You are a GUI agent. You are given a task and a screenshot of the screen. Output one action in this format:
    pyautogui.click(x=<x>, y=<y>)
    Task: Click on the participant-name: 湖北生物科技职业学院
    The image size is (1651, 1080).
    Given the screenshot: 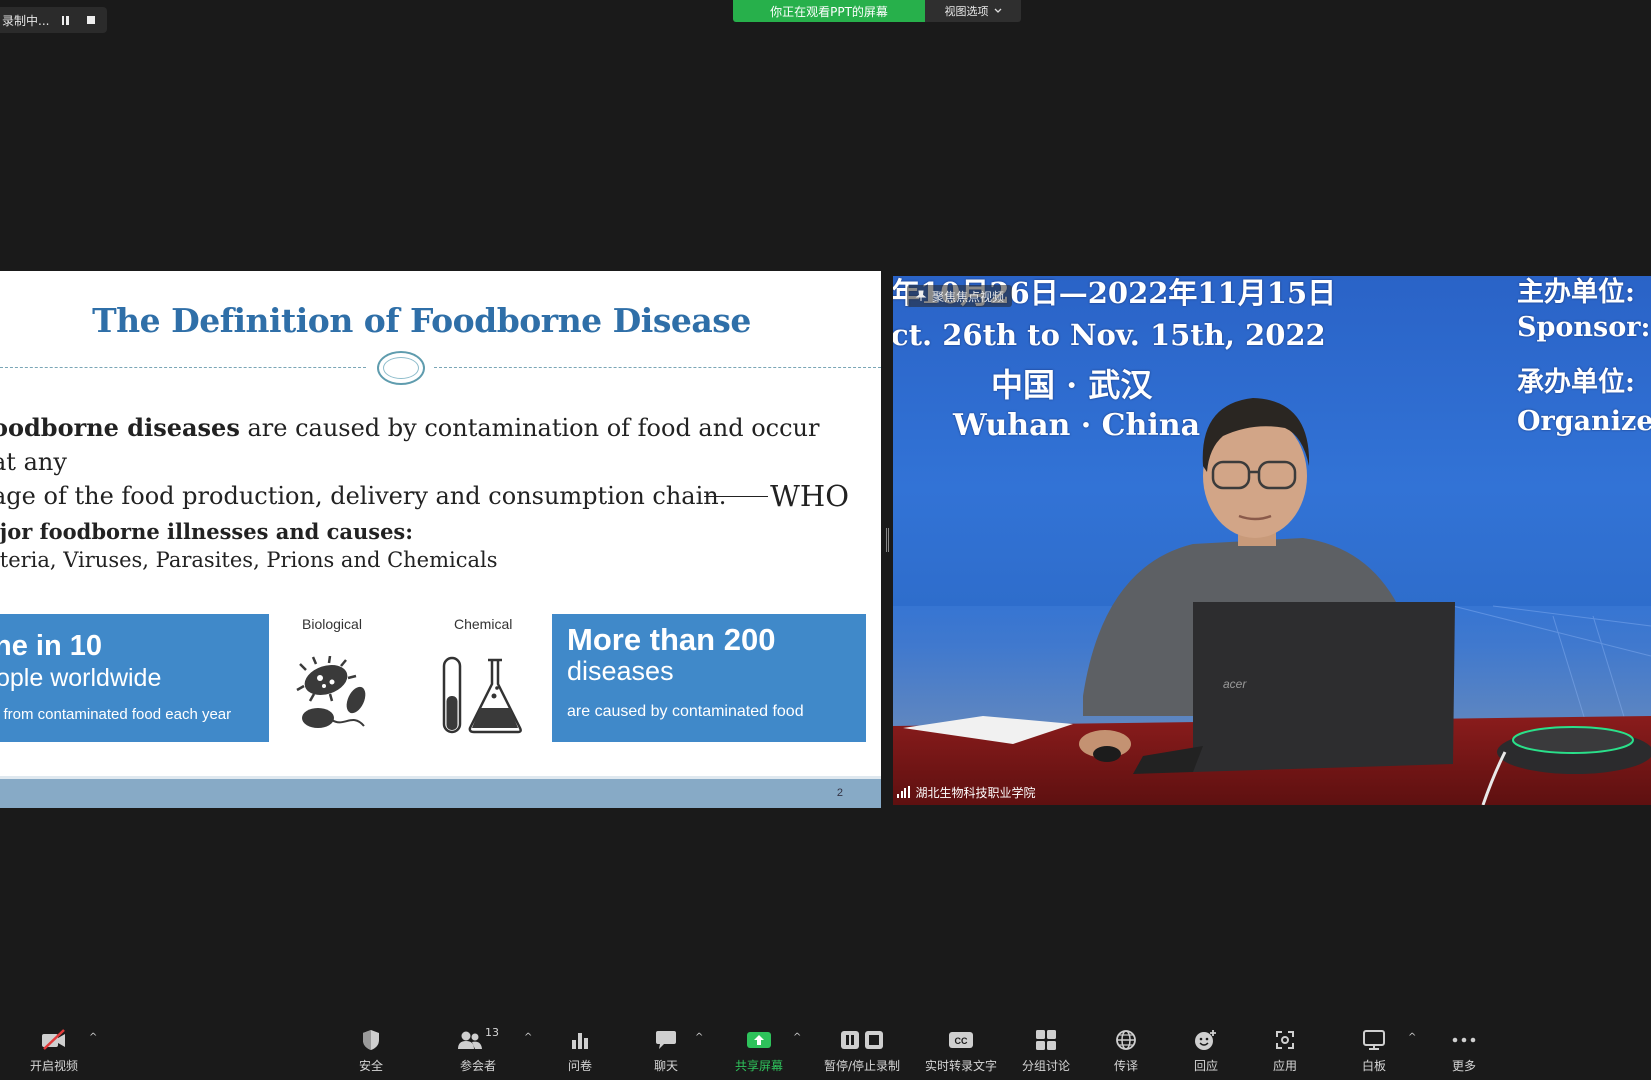 What is the action you would take?
    pyautogui.click(x=975, y=792)
    